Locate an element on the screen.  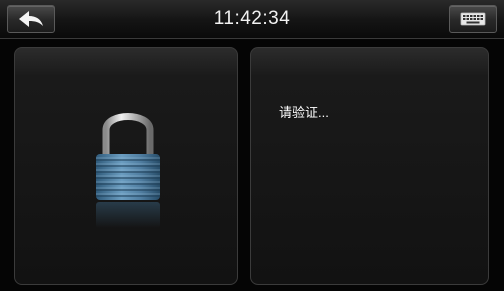
keyboard-button is located at coordinates (473, 19).